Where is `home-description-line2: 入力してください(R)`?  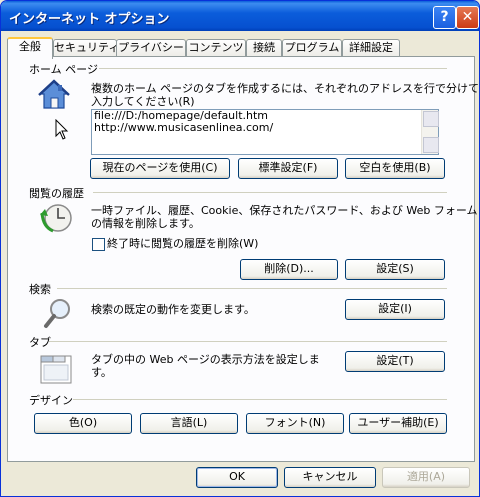 home-description-line2: 入力してください(R) is located at coordinates (143, 101).